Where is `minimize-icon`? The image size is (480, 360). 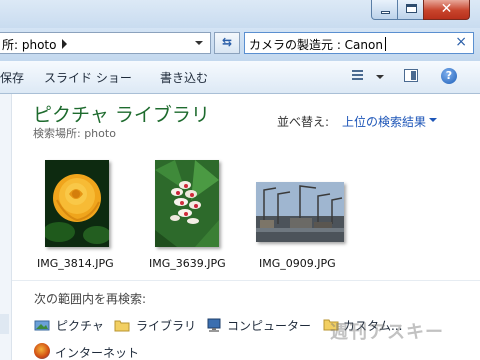 minimize-icon is located at coordinates (385, 12).